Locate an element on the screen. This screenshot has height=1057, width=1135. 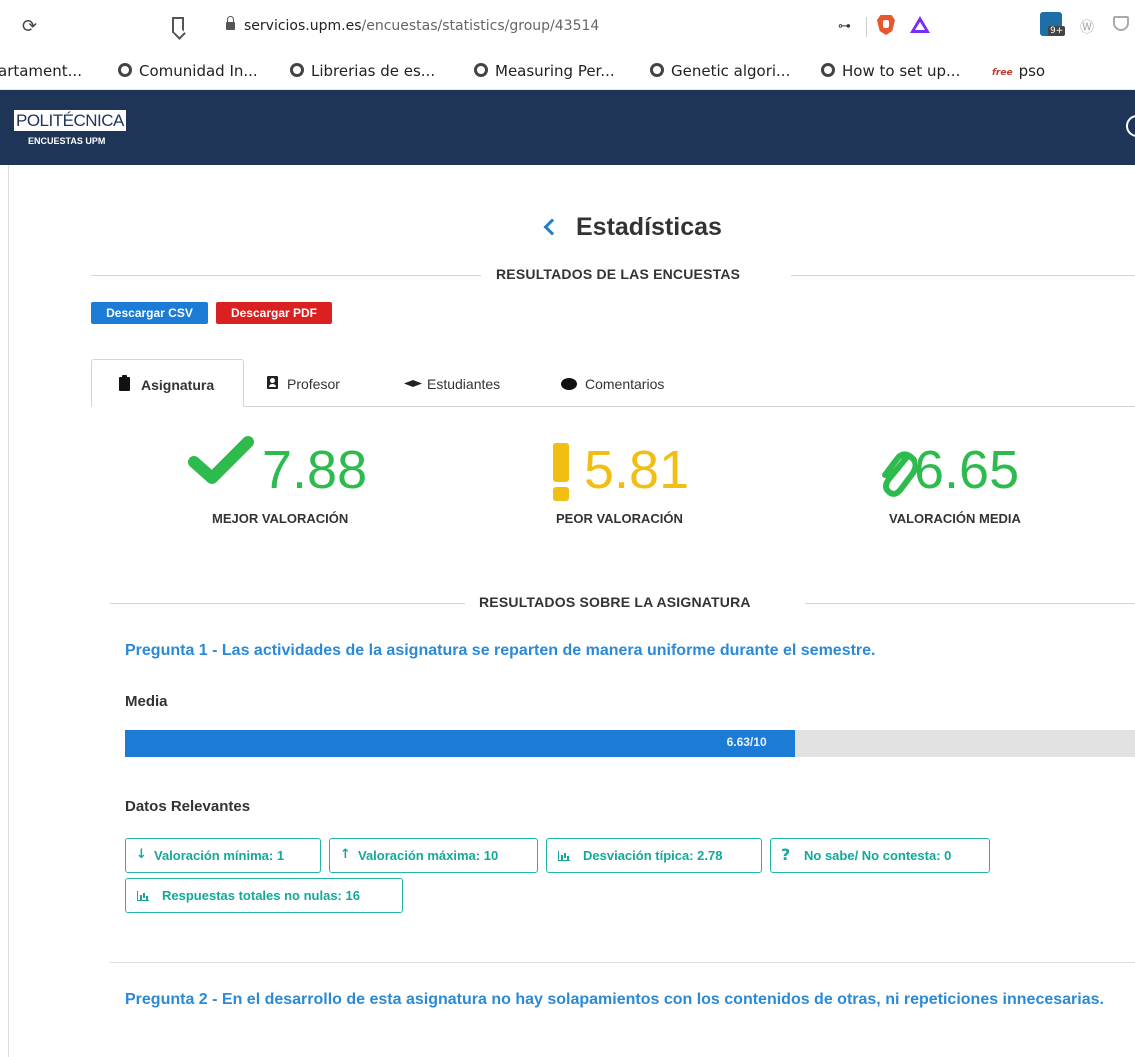
free-icon: free is located at coordinates (1002, 73).